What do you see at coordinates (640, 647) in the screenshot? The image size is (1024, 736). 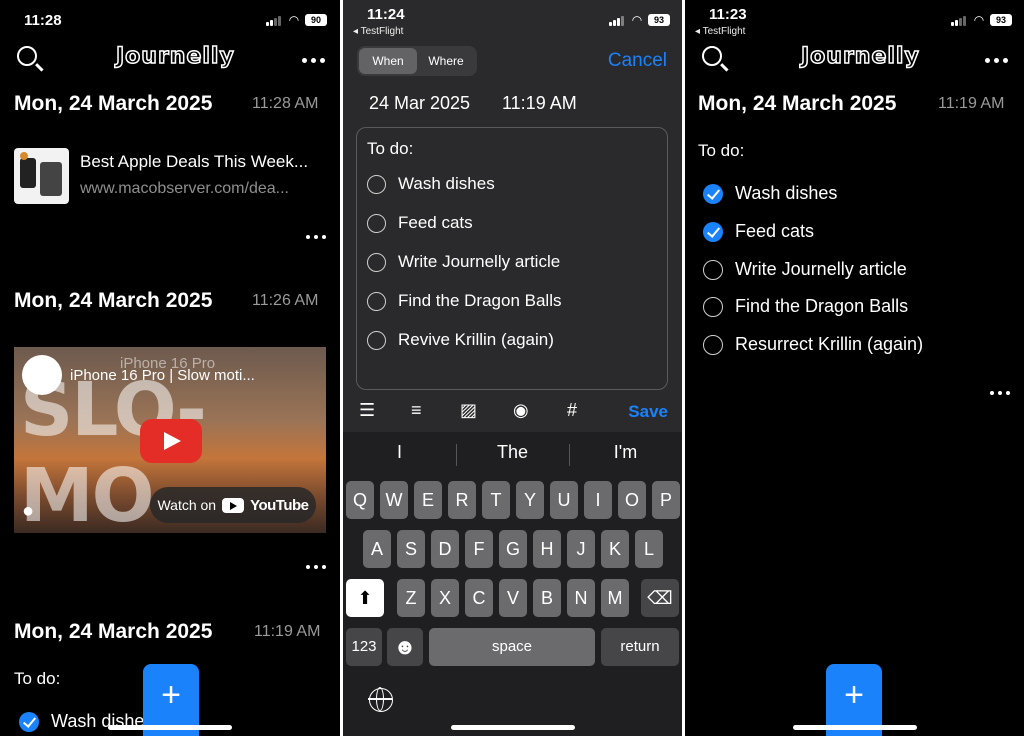 I see `return-key: return` at bounding box center [640, 647].